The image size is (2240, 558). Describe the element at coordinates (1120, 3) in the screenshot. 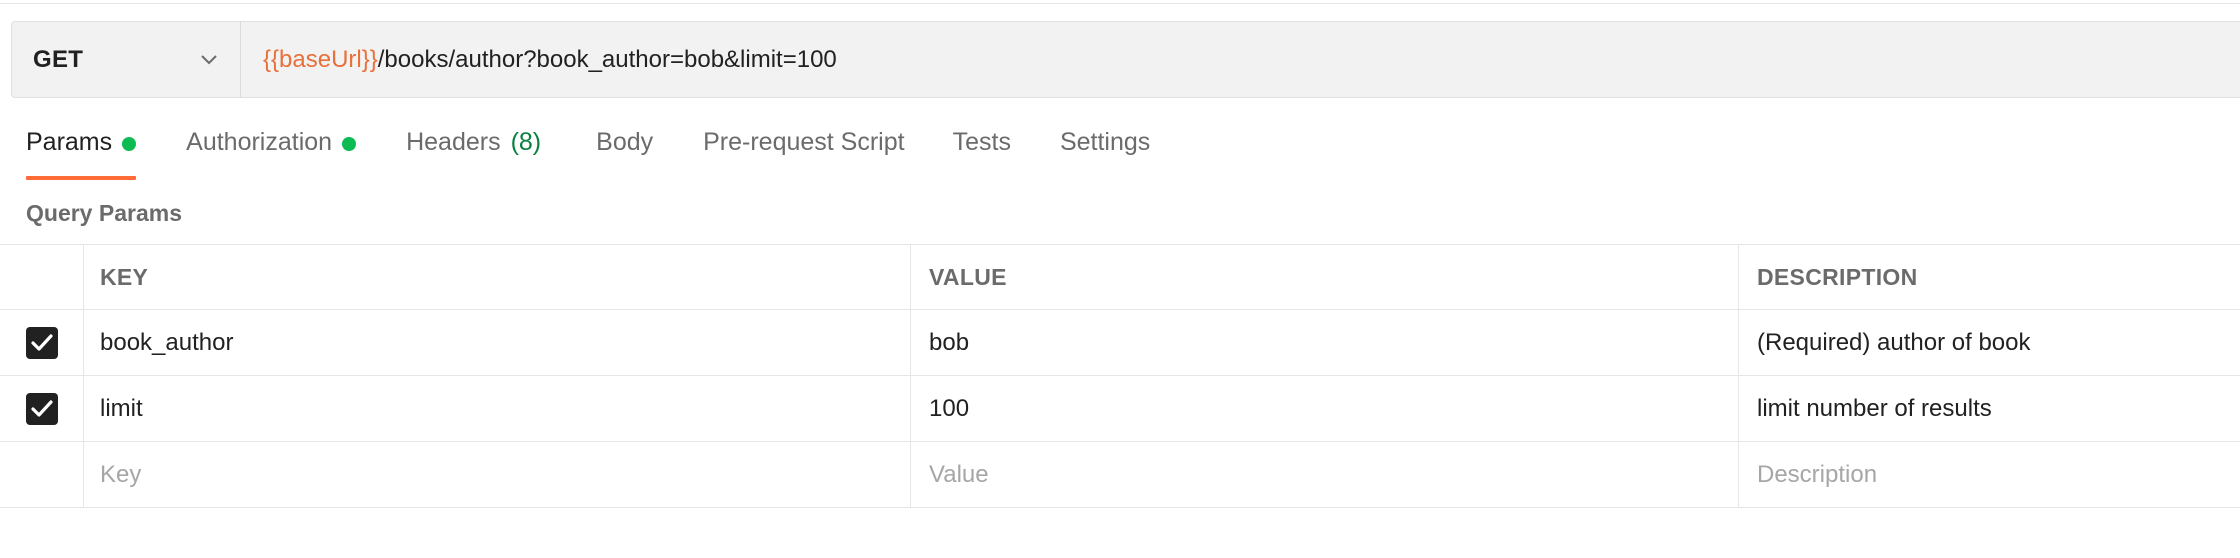

I see `top-divider` at that location.